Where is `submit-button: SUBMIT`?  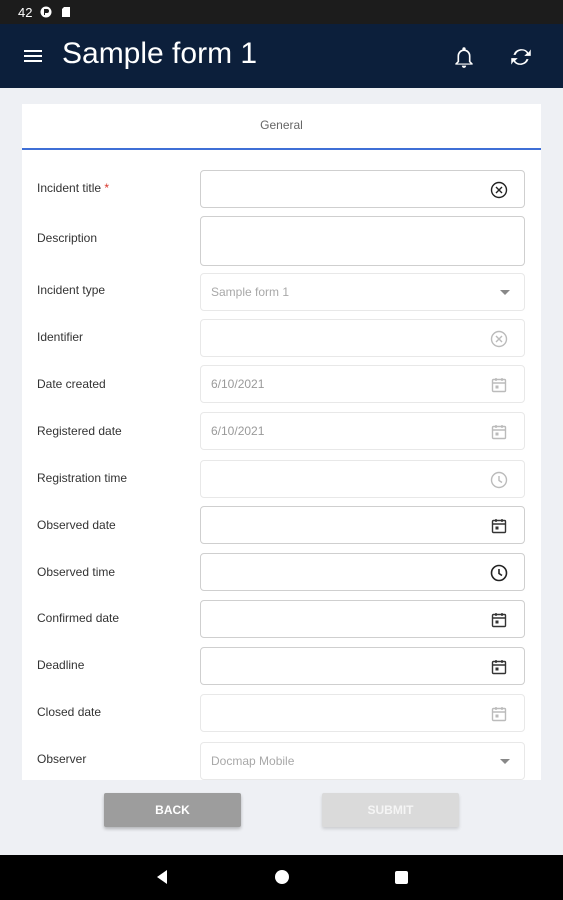
submit-button: SUBMIT is located at coordinates (390, 810).